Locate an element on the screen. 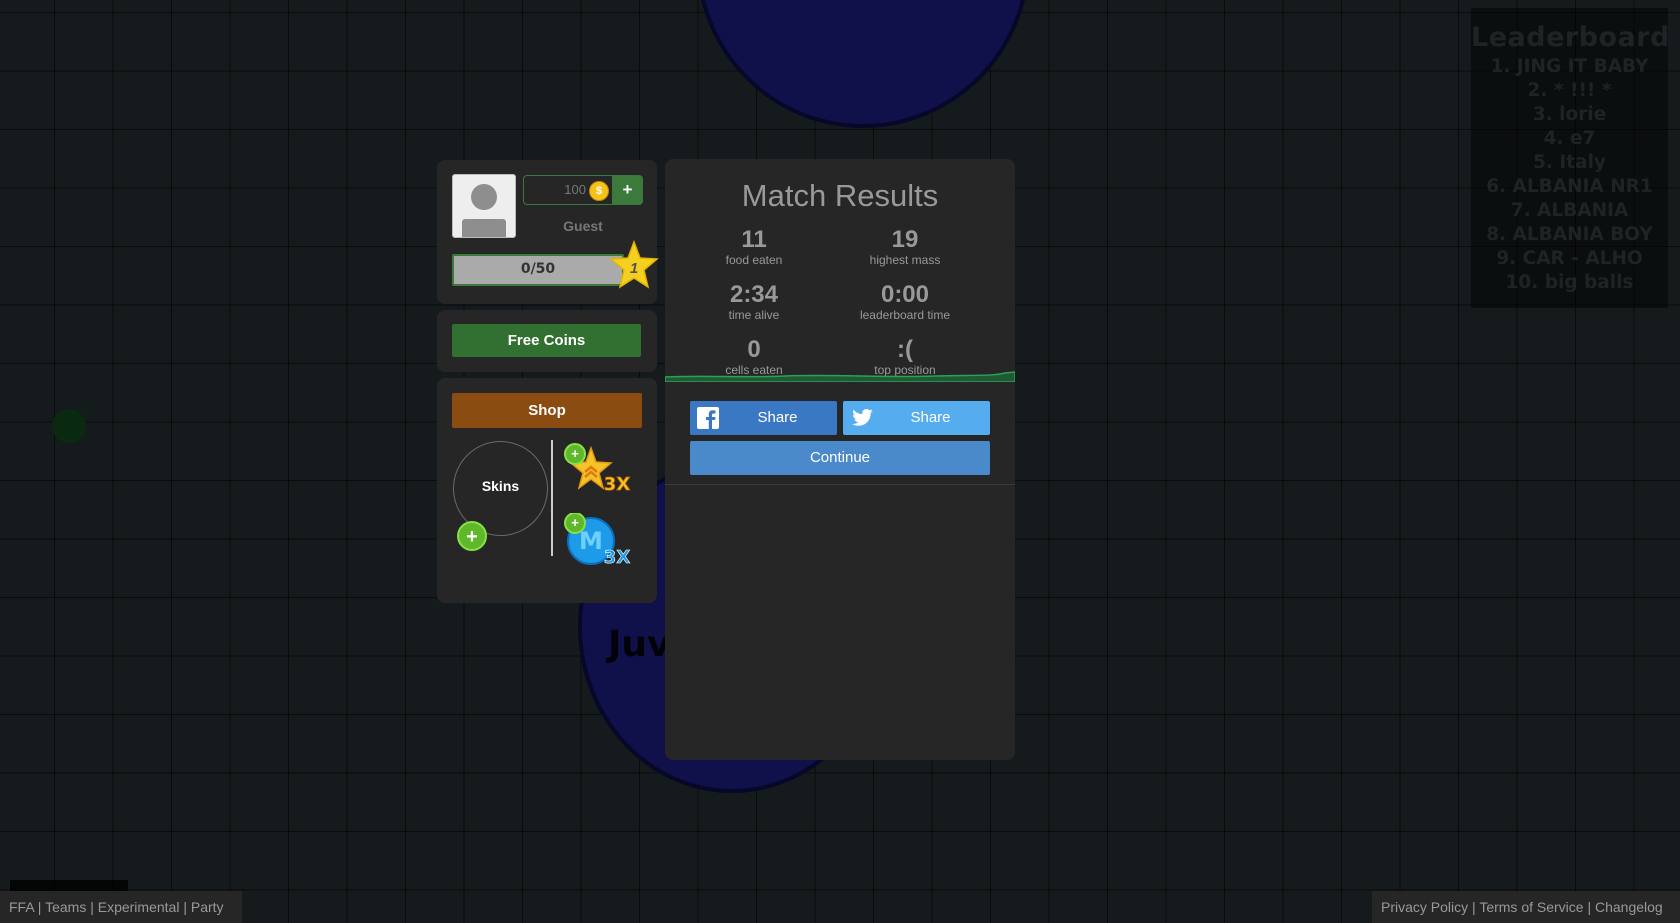  food-cell is located at coordinates (69, 426).